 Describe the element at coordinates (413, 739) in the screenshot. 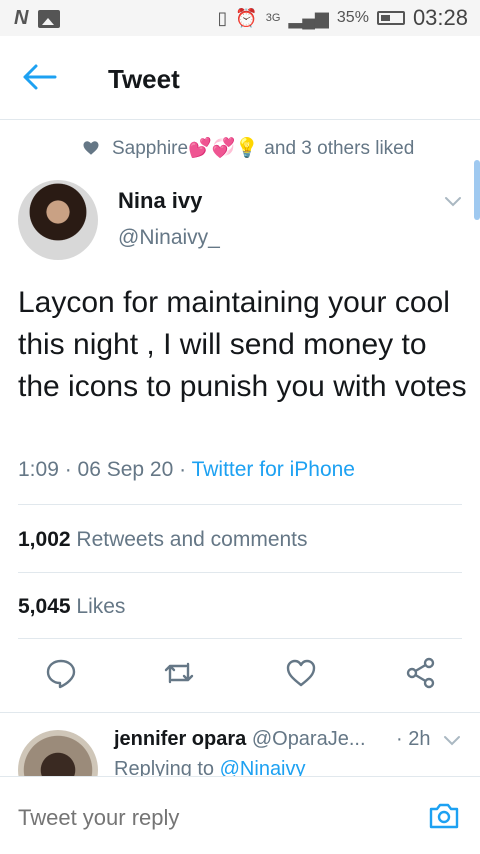

I see `reply-time: · 2h` at that location.